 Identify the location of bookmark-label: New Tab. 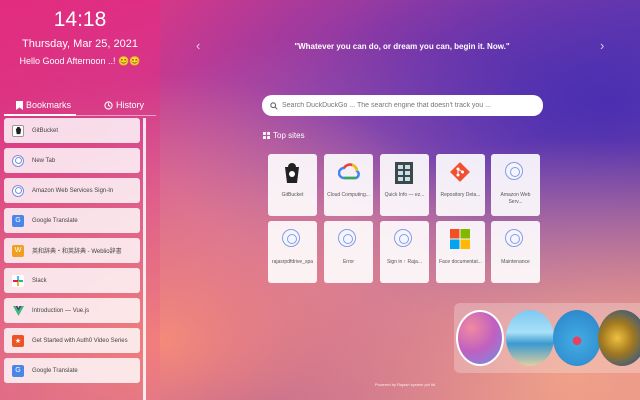
(44, 160).